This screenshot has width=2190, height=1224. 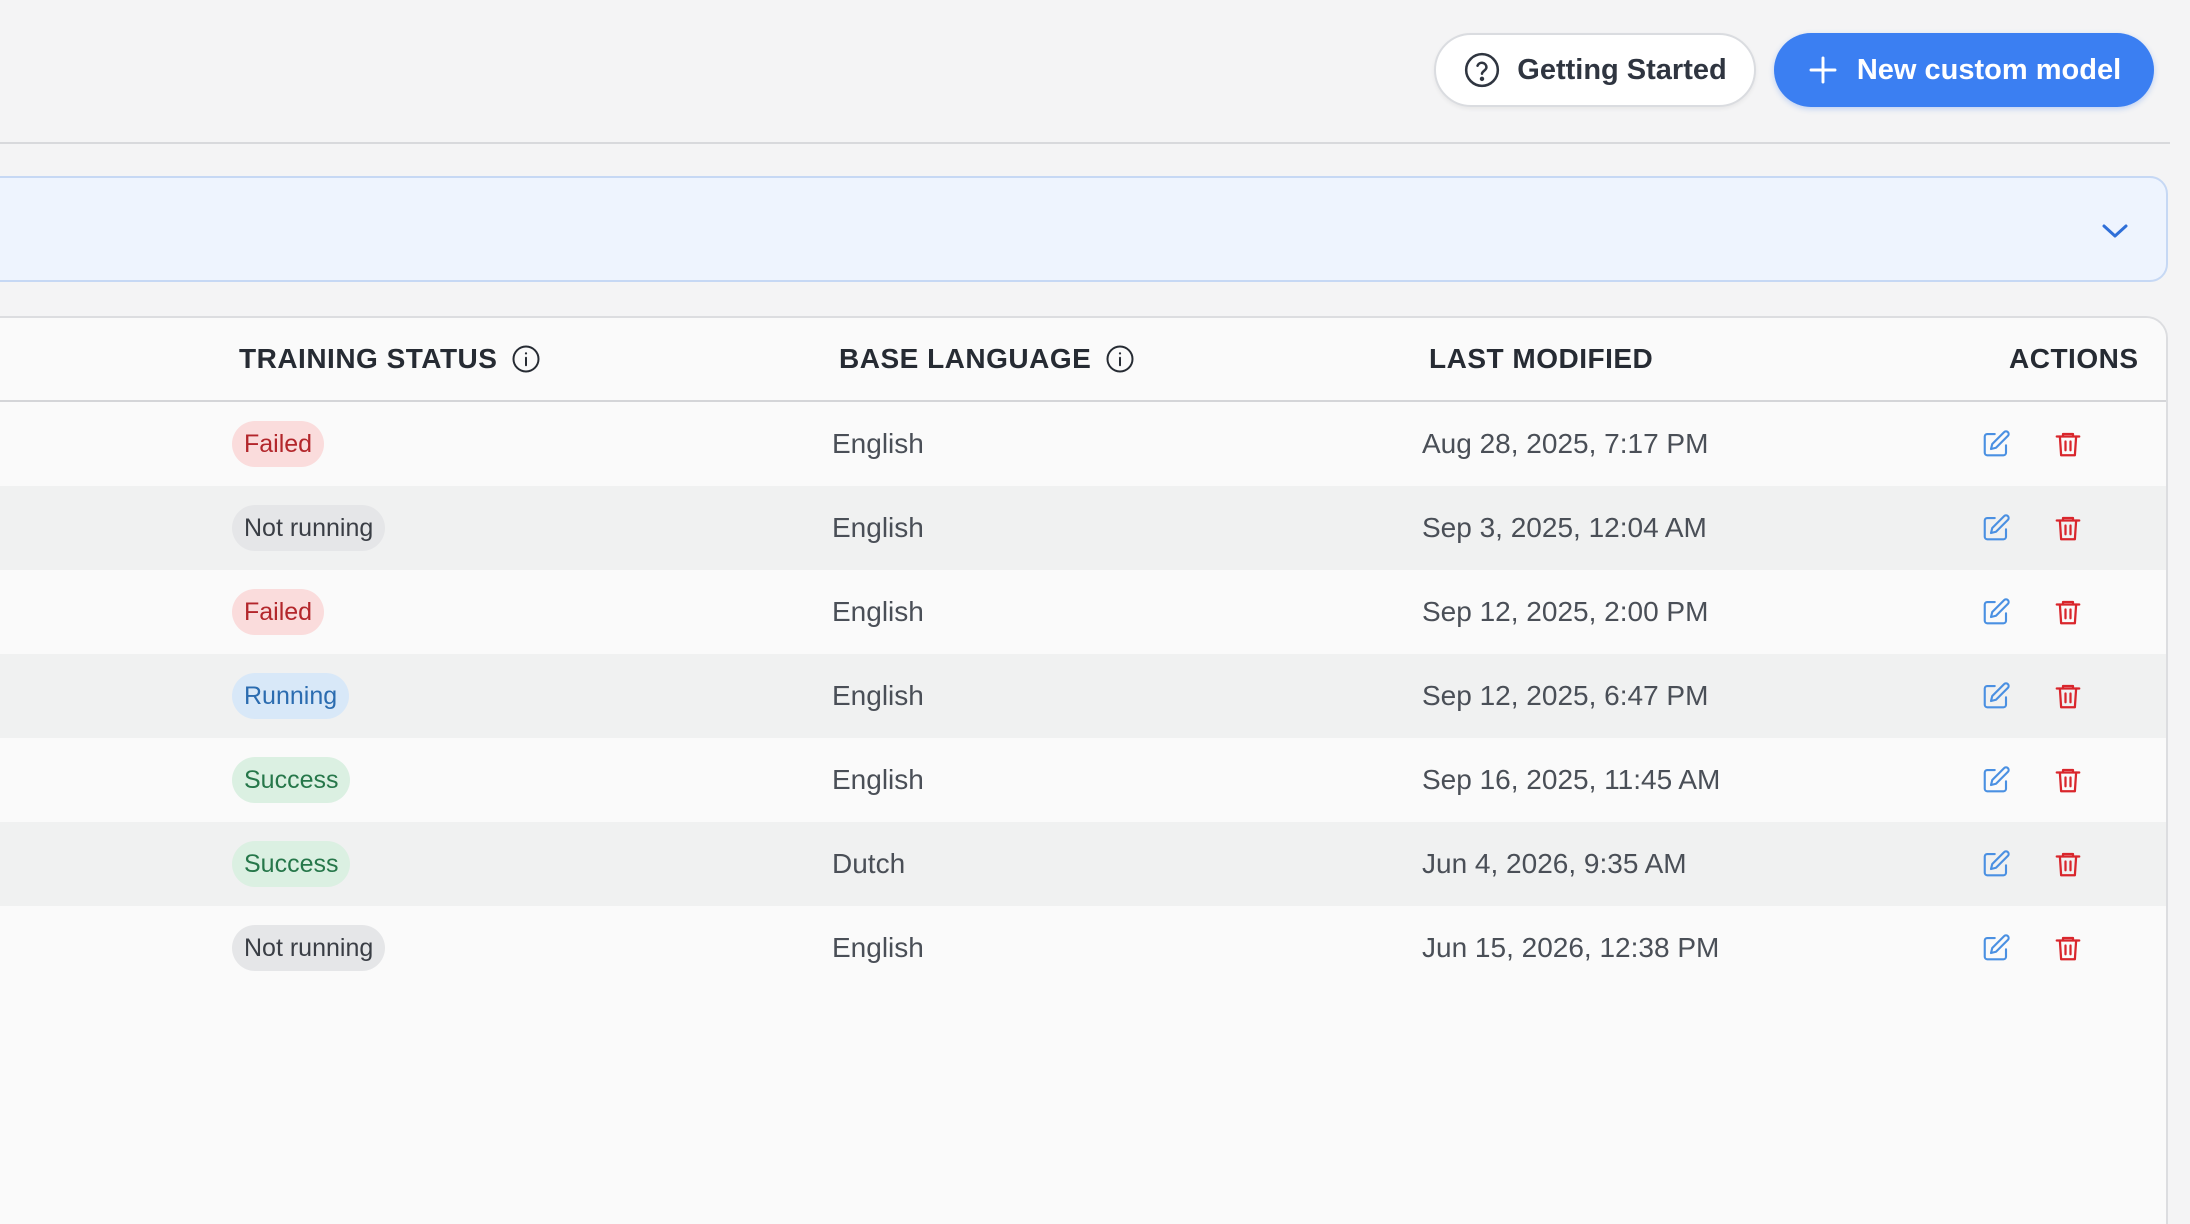 What do you see at coordinates (1571, 779) in the screenshot?
I see `last-modified-cell: Sep 16, 2025, 11:45 AM` at bounding box center [1571, 779].